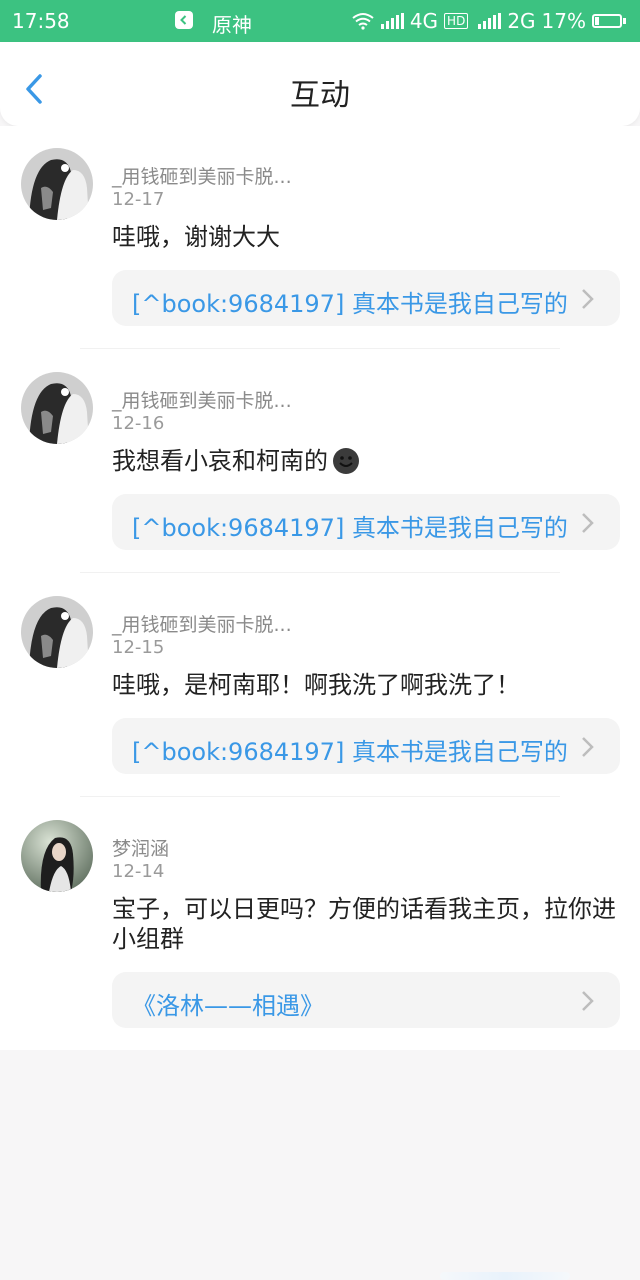 This screenshot has width=640, height=1280. What do you see at coordinates (505, 1276) in the screenshot?
I see `home-indicator` at bounding box center [505, 1276].